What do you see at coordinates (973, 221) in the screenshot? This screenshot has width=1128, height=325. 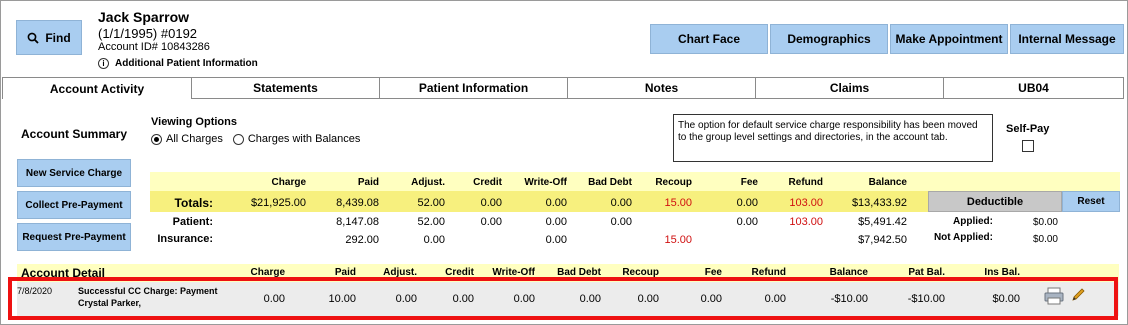 I see `applied-label: Applied:` at bounding box center [973, 221].